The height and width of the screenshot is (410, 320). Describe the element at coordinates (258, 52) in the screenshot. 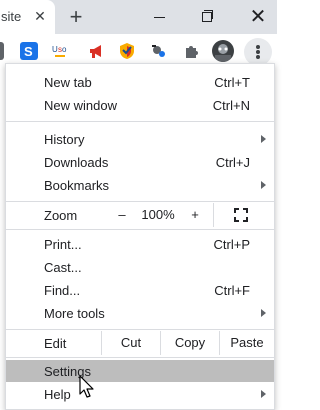

I see `more-options-icon` at that location.